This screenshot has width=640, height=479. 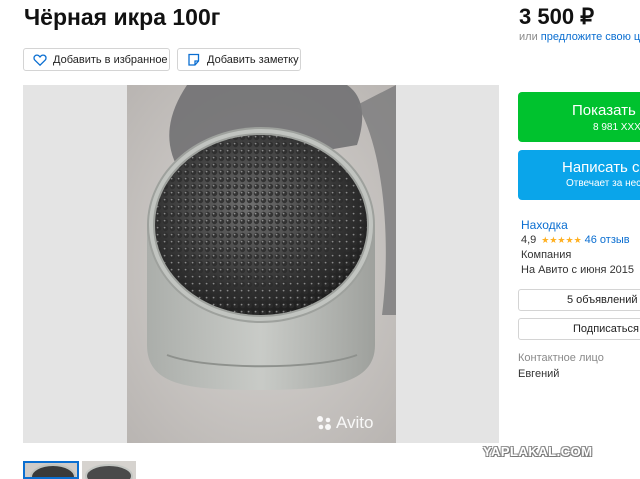 What do you see at coordinates (544, 225) in the screenshot?
I see `seller-name-link: Находка` at bounding box center [544, 225].